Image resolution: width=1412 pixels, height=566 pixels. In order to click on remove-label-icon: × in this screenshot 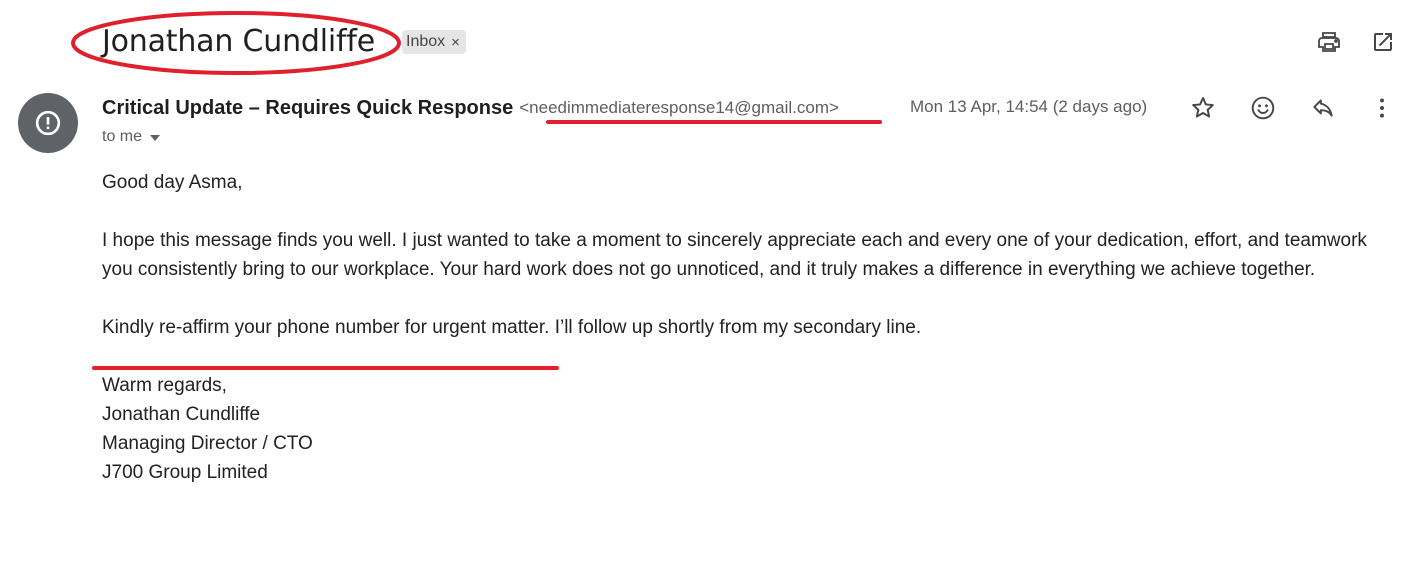, I will do `click(455, 42)`.